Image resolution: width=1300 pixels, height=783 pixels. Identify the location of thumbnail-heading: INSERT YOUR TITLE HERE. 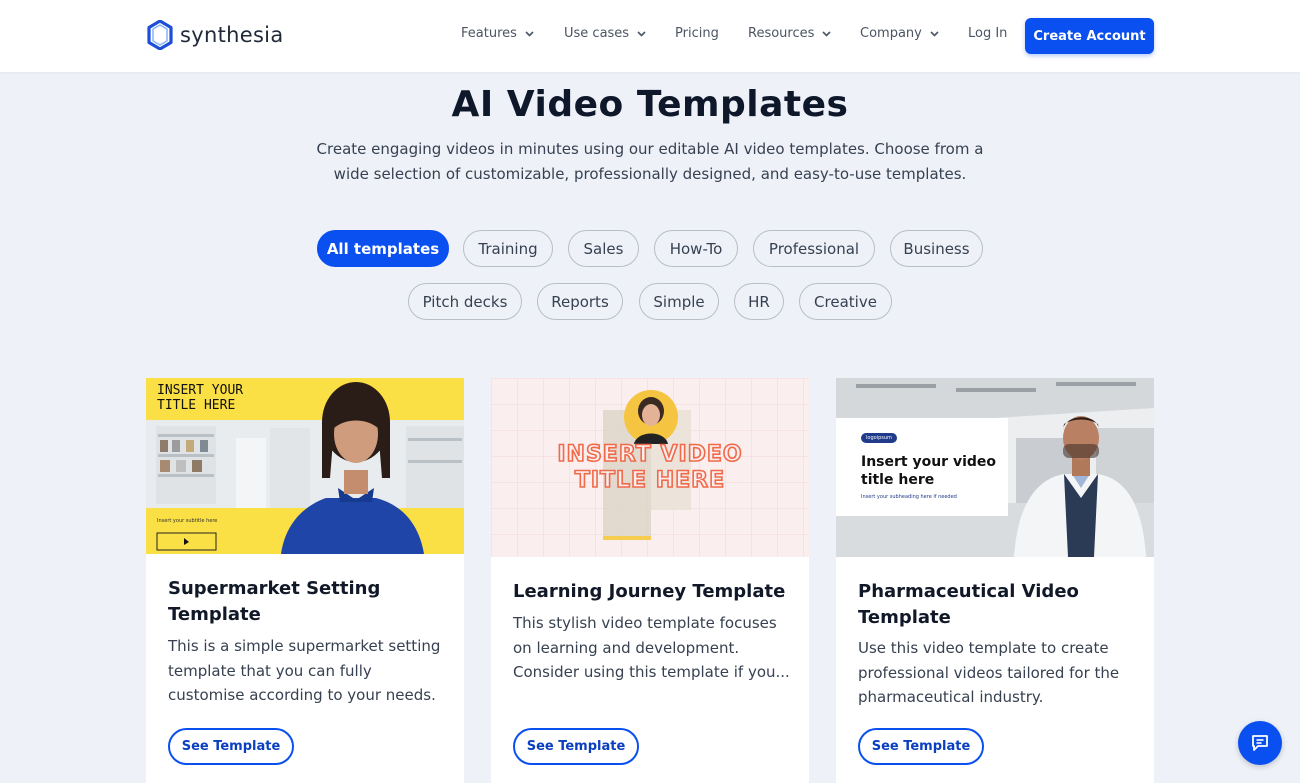
(200, 398).